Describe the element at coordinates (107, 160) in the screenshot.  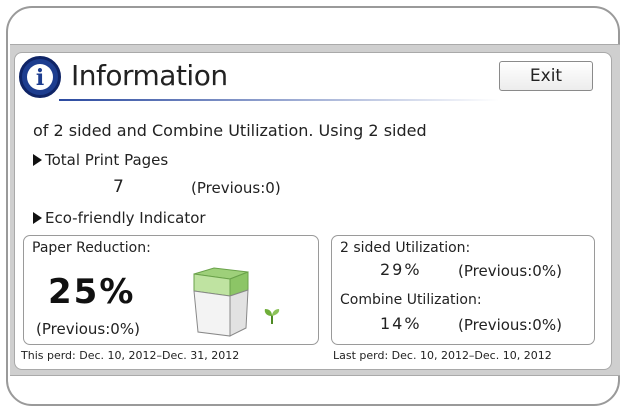
I see `total-print-pages-label: Total Print Pages` at that location.